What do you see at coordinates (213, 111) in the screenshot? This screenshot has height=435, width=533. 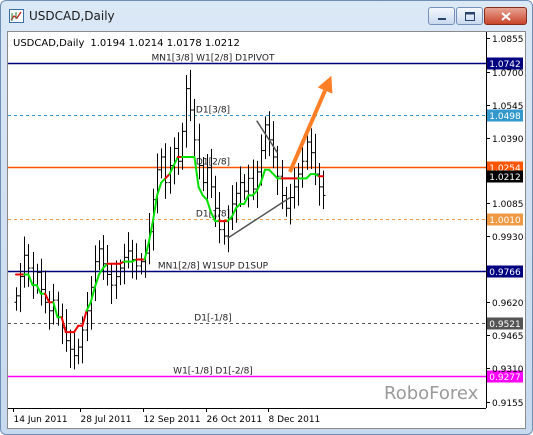 I see `level-label: D1[3/8]` at bounding box center [213, 111].